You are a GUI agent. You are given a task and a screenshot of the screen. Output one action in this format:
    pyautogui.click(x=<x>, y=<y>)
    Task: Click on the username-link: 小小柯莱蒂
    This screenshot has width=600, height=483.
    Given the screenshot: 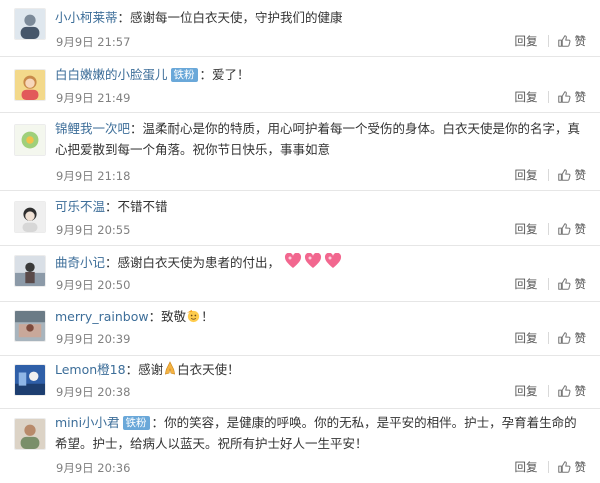 What is the action you would take?
    pyautogui.click(x=86, y=17)
    